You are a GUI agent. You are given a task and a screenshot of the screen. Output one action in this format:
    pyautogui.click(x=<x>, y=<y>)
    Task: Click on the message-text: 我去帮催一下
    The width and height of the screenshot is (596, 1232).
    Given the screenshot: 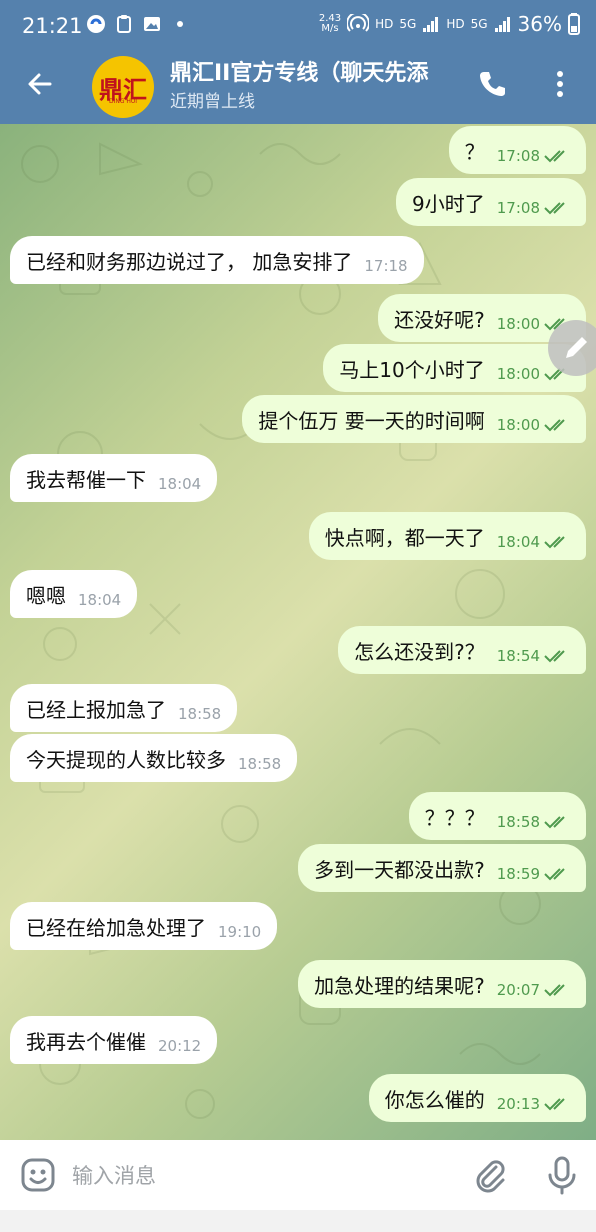 What is the action you would take?
    pyautogui.click(x=86, y=479)
    